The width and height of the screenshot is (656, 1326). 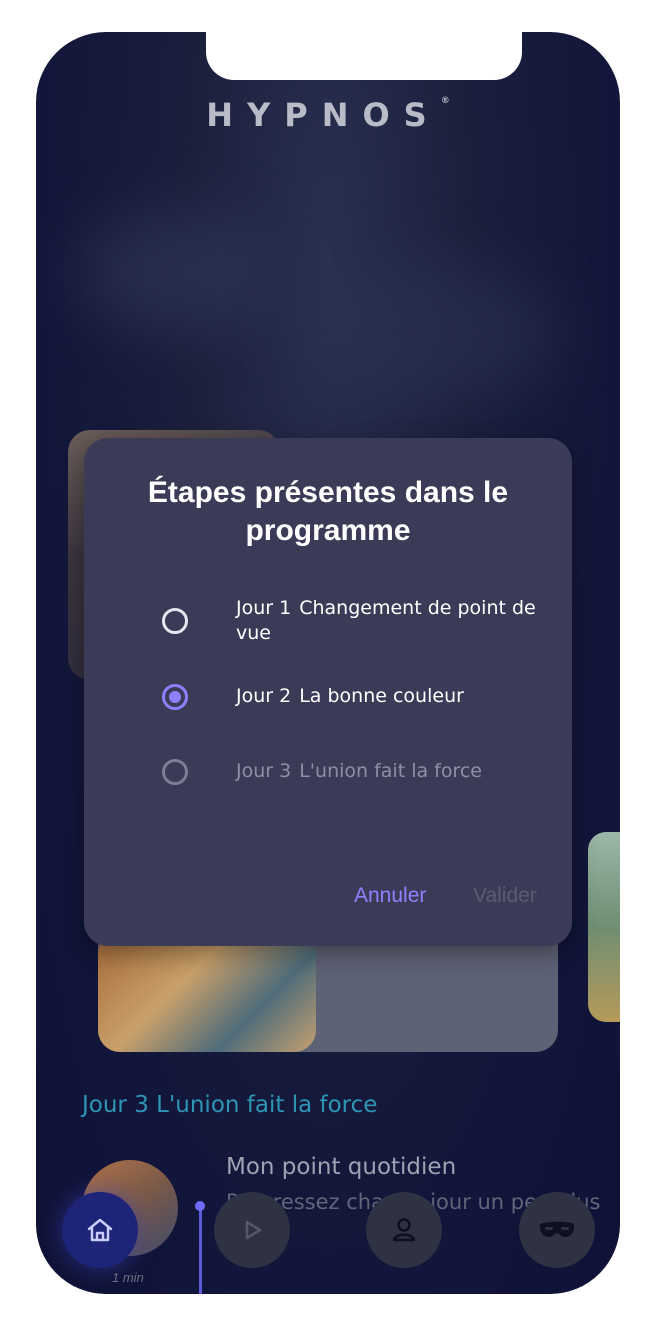 I want to click on day-3-heading: Jour 3 L'union fait la force, so click(x=230, y=1105).